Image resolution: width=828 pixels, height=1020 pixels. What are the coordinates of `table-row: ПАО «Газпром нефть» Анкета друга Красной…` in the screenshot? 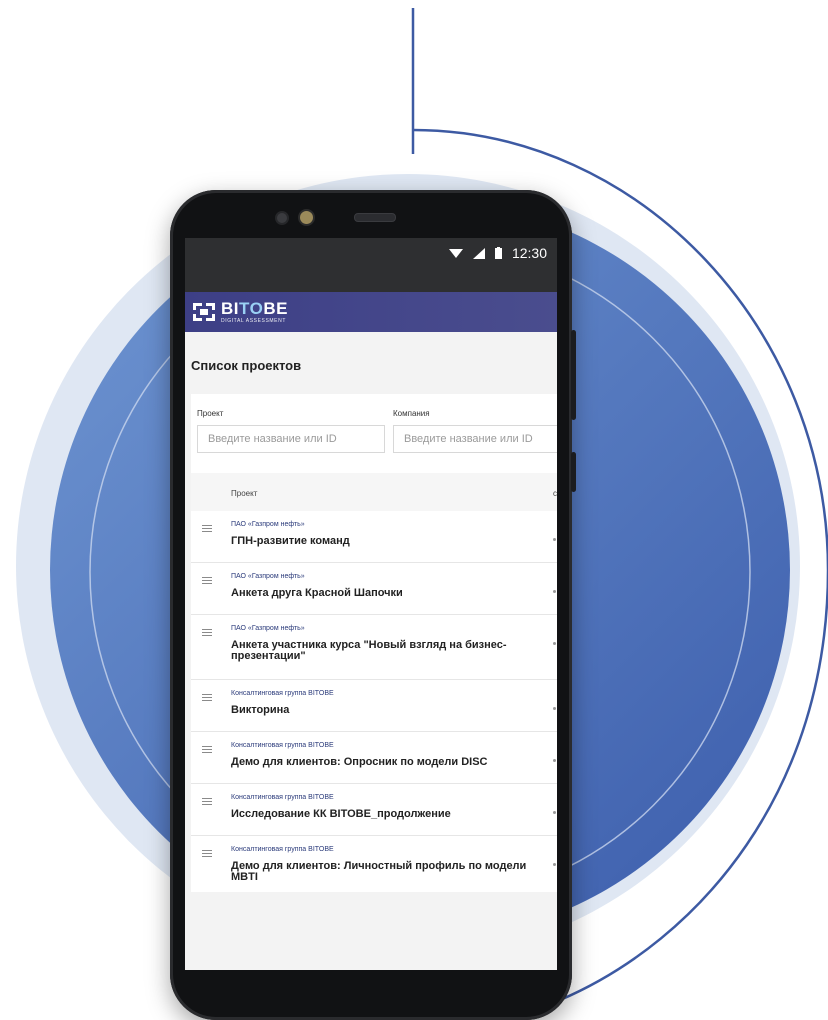 It's located at (374, 589).